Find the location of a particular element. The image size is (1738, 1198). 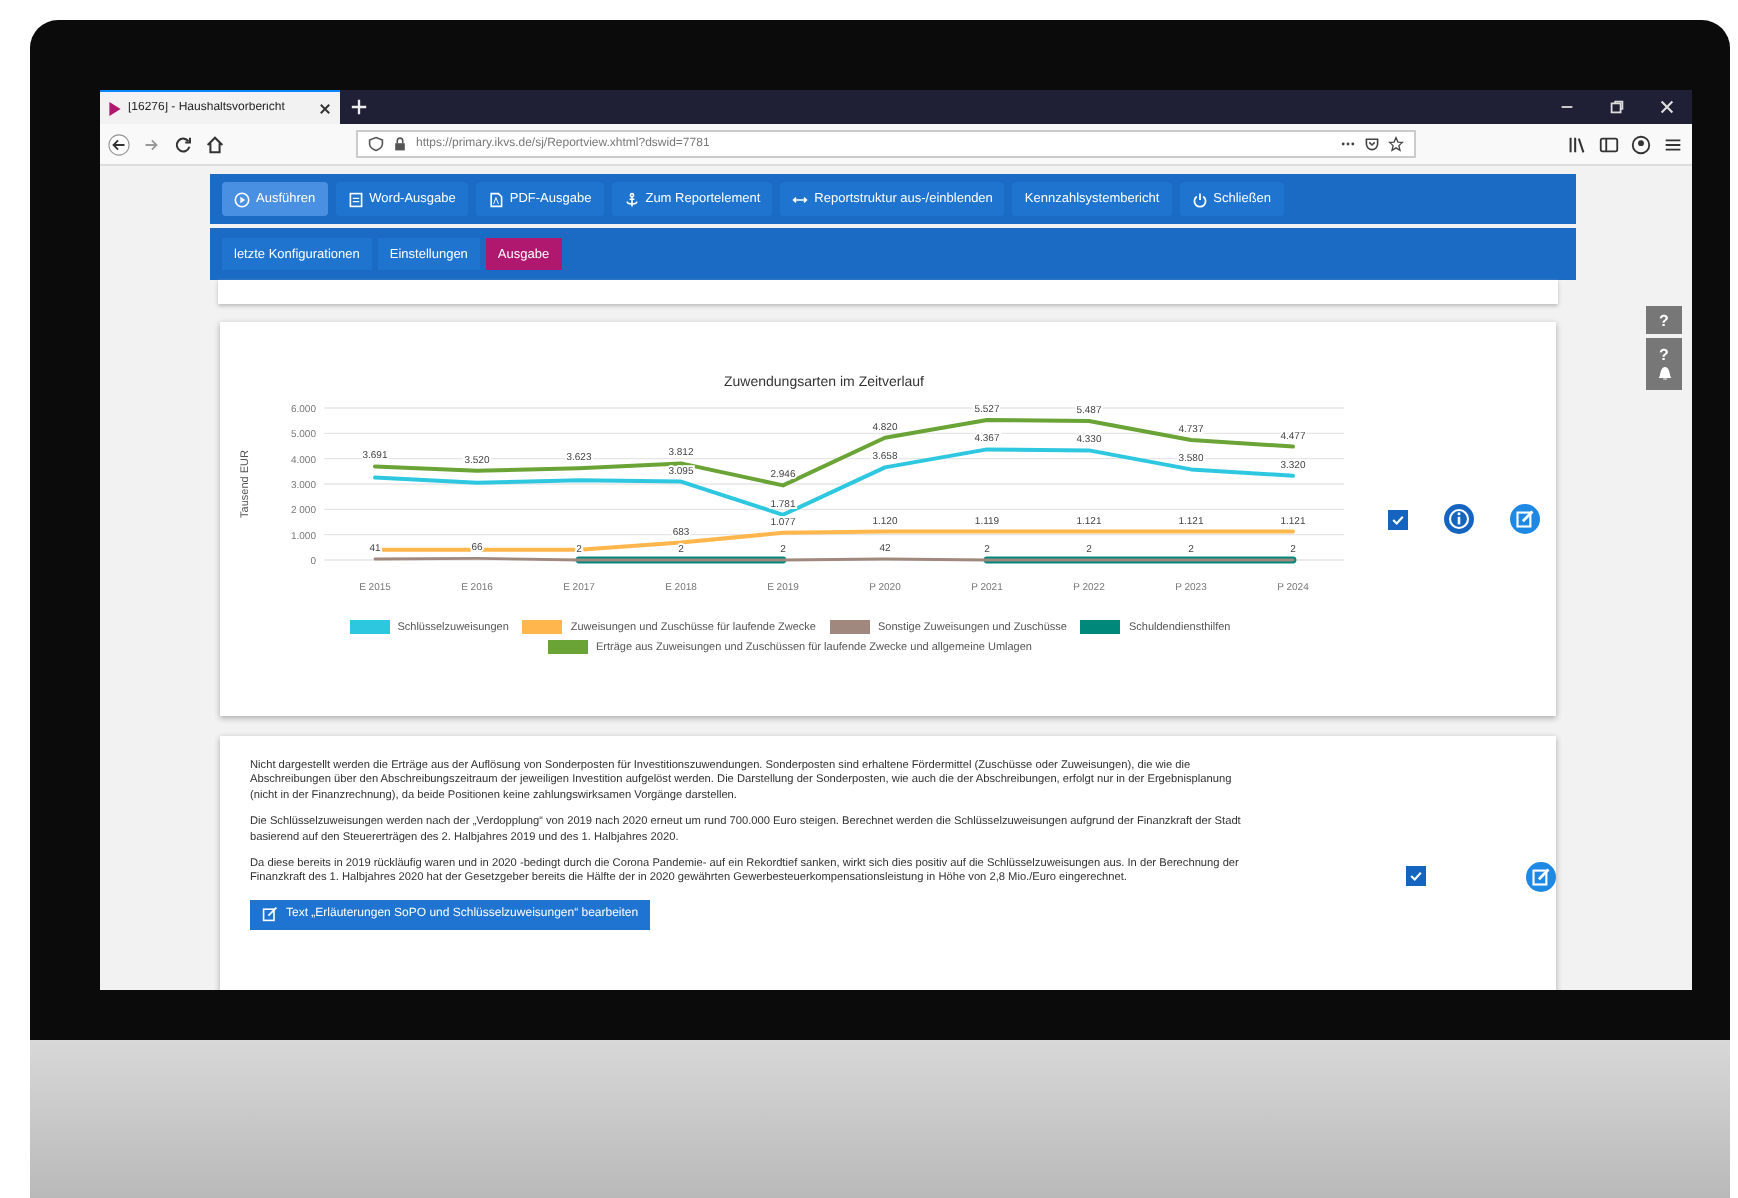

close-icon is located at coordinates (325, 108).